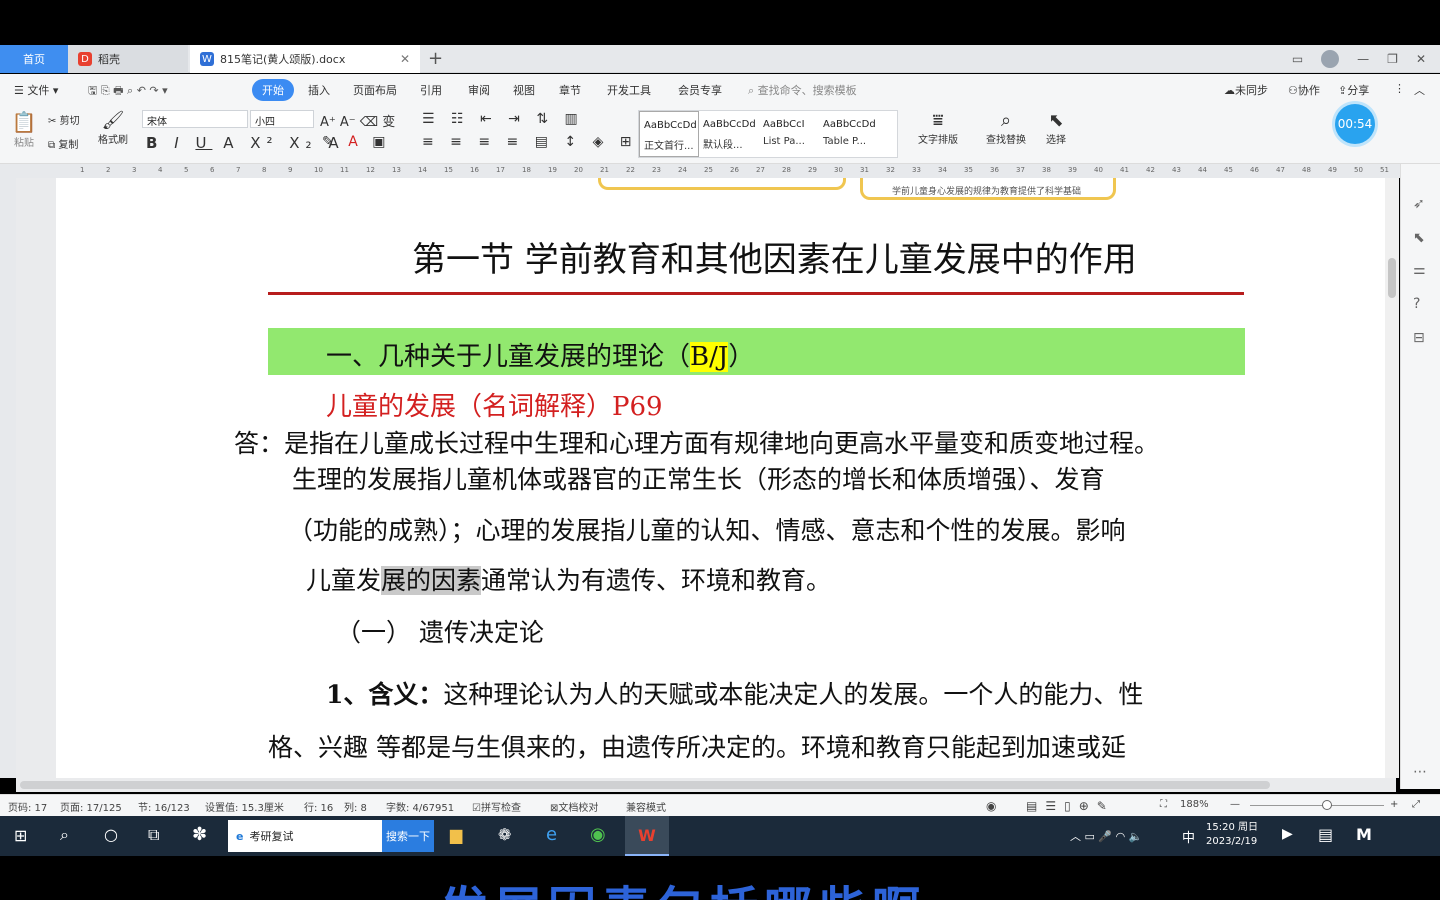  What do you see at coordinates (1421, 238) in the screenshot?
I see `pointer-icon: ⬉` at bounding box center [1421, 238].